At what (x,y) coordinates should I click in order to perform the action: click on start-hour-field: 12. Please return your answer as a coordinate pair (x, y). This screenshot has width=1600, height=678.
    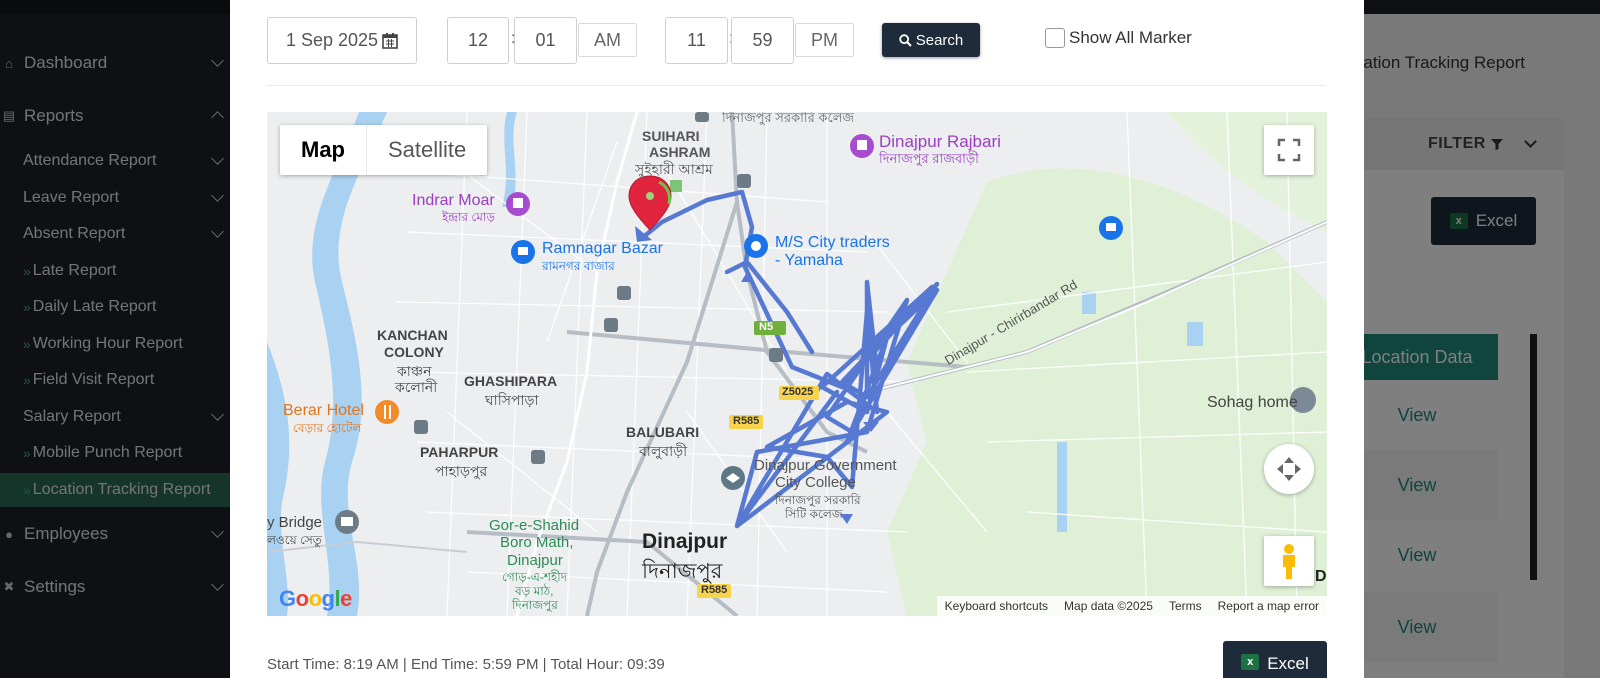
    Looking at the image, I should click on (478, 40).